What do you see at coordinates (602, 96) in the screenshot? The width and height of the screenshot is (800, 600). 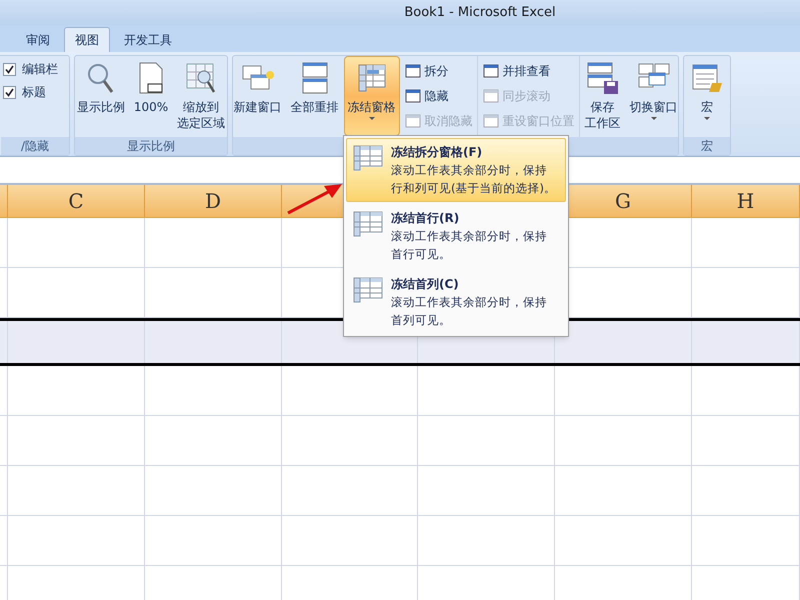 I see `ribbon-button: 保存 工作区` at bounding box center [602, 96].